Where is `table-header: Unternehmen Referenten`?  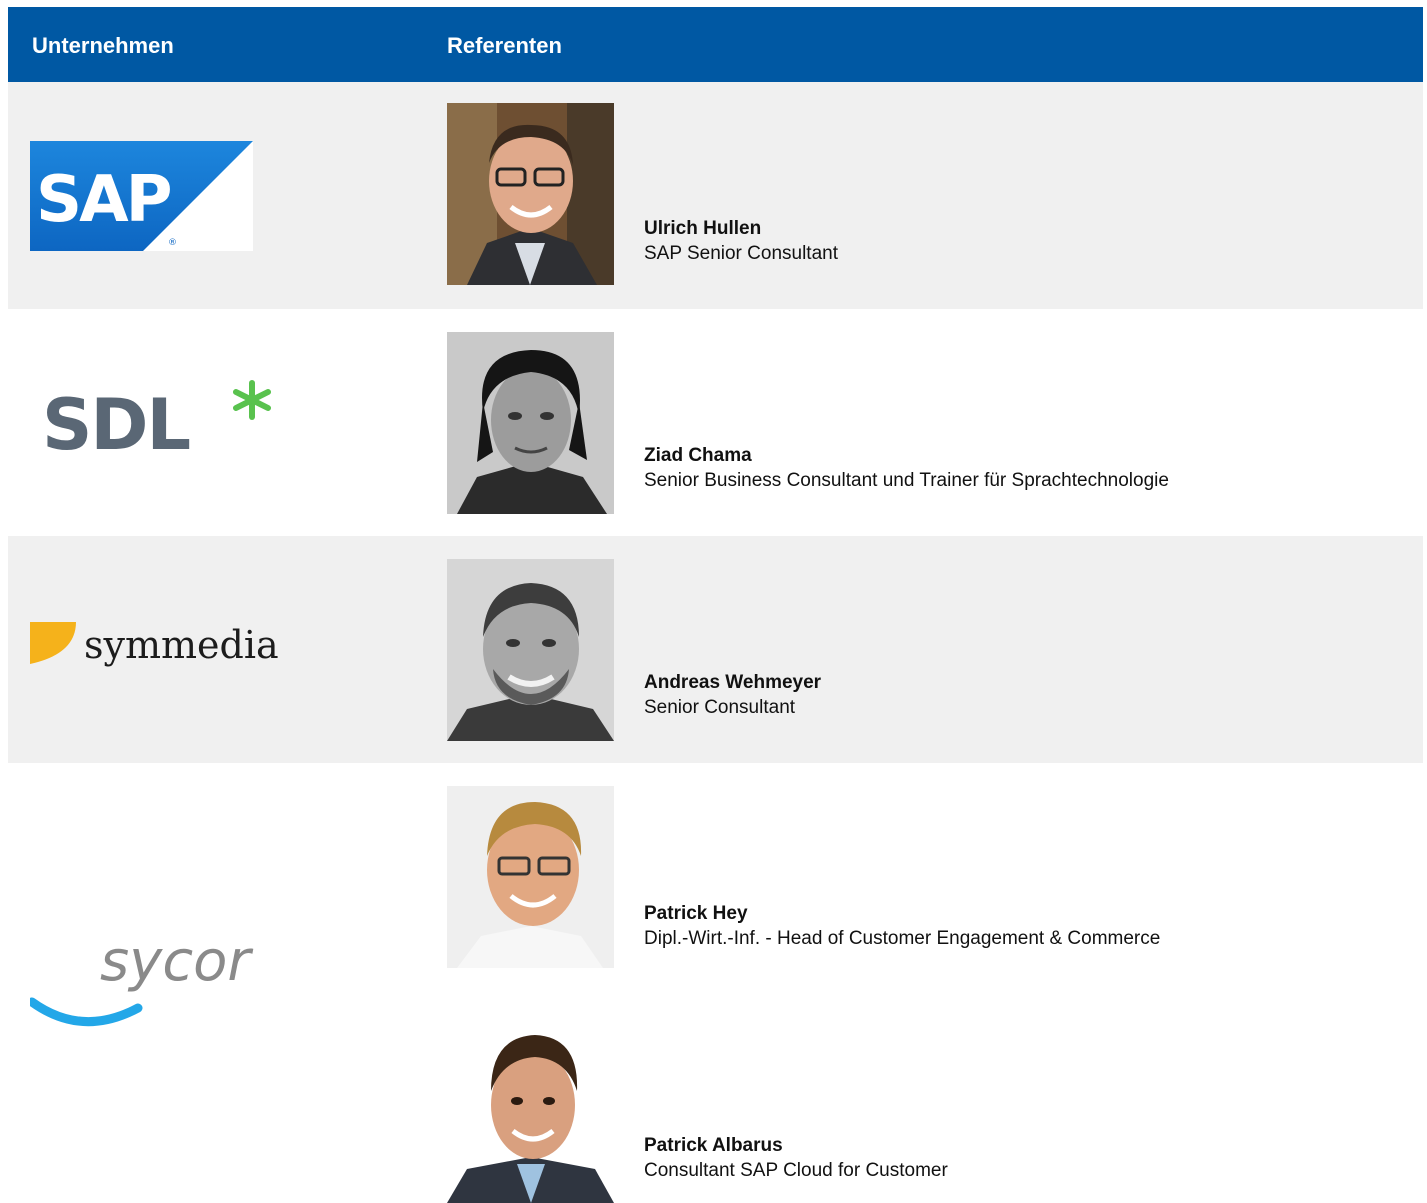
table-header: Unternehmen Referenten is located at coordinates (715, 44).